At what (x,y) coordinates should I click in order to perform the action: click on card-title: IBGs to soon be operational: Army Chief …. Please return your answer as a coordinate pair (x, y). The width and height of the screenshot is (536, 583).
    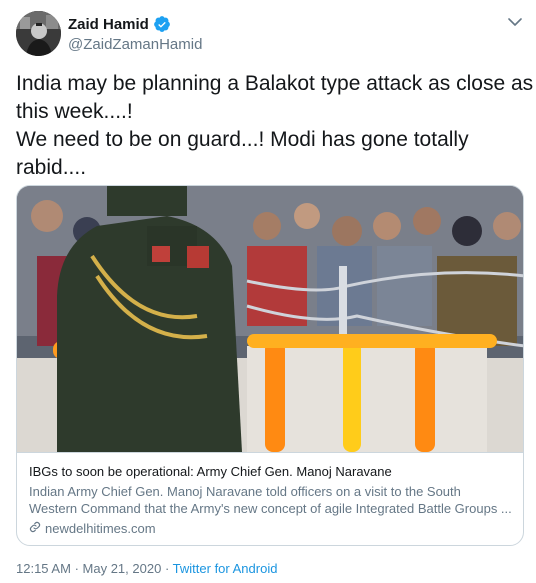
    Looking at the image, I should click on (210, 471).